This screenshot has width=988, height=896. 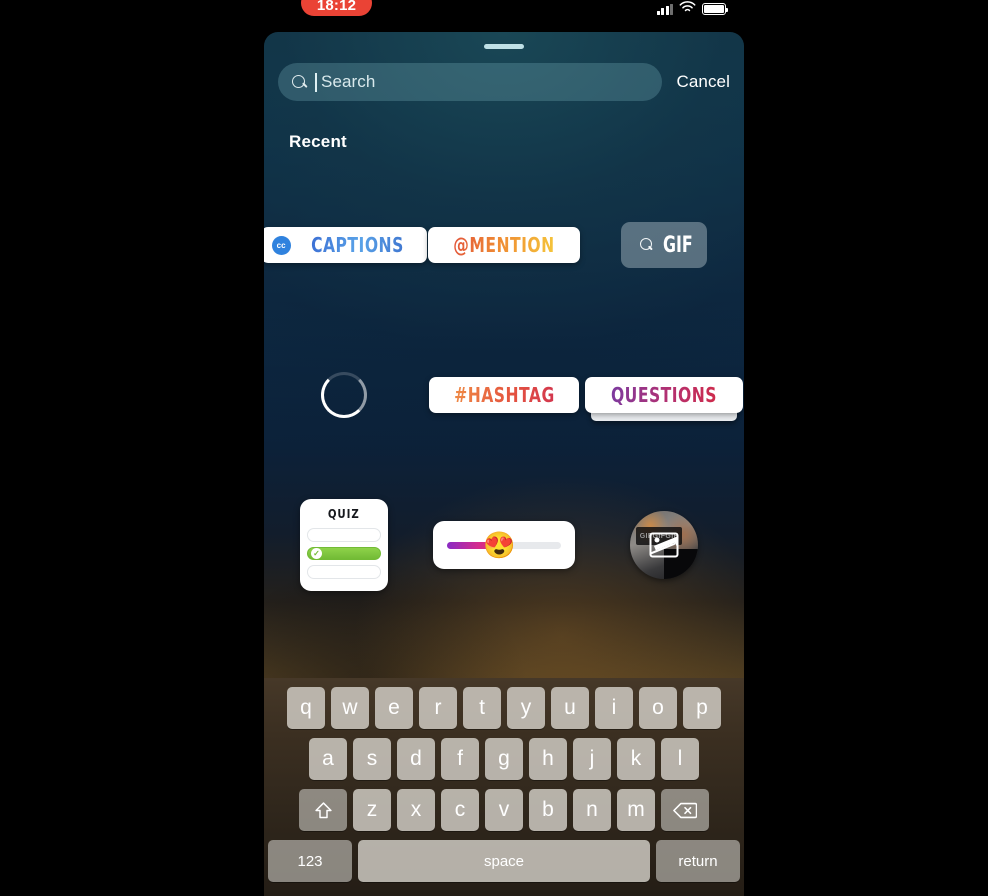 What do you see at coordinates (592, 759) in the screenshot?
I see `key-j: j` at bounding box center [592, 759].